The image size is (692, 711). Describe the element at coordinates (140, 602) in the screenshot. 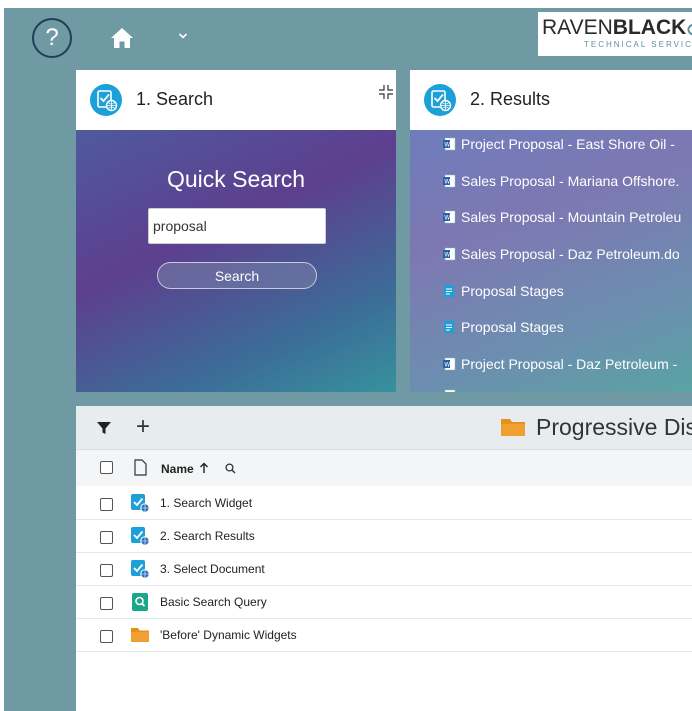

I see `search-query-icon` at that location.